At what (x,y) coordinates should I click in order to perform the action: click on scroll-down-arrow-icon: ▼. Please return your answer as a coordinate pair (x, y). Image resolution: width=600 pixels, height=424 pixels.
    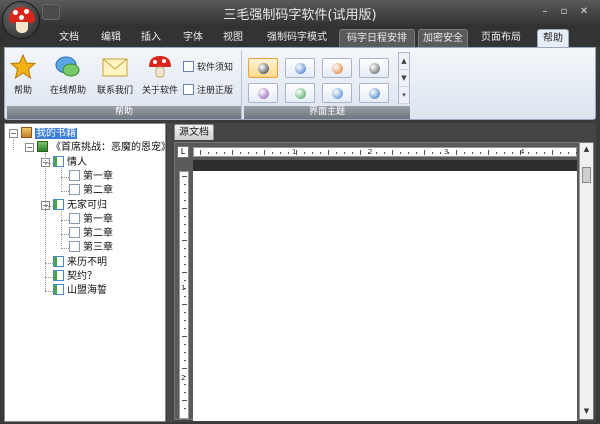
    Looking at the image, I should click on (586, 411).